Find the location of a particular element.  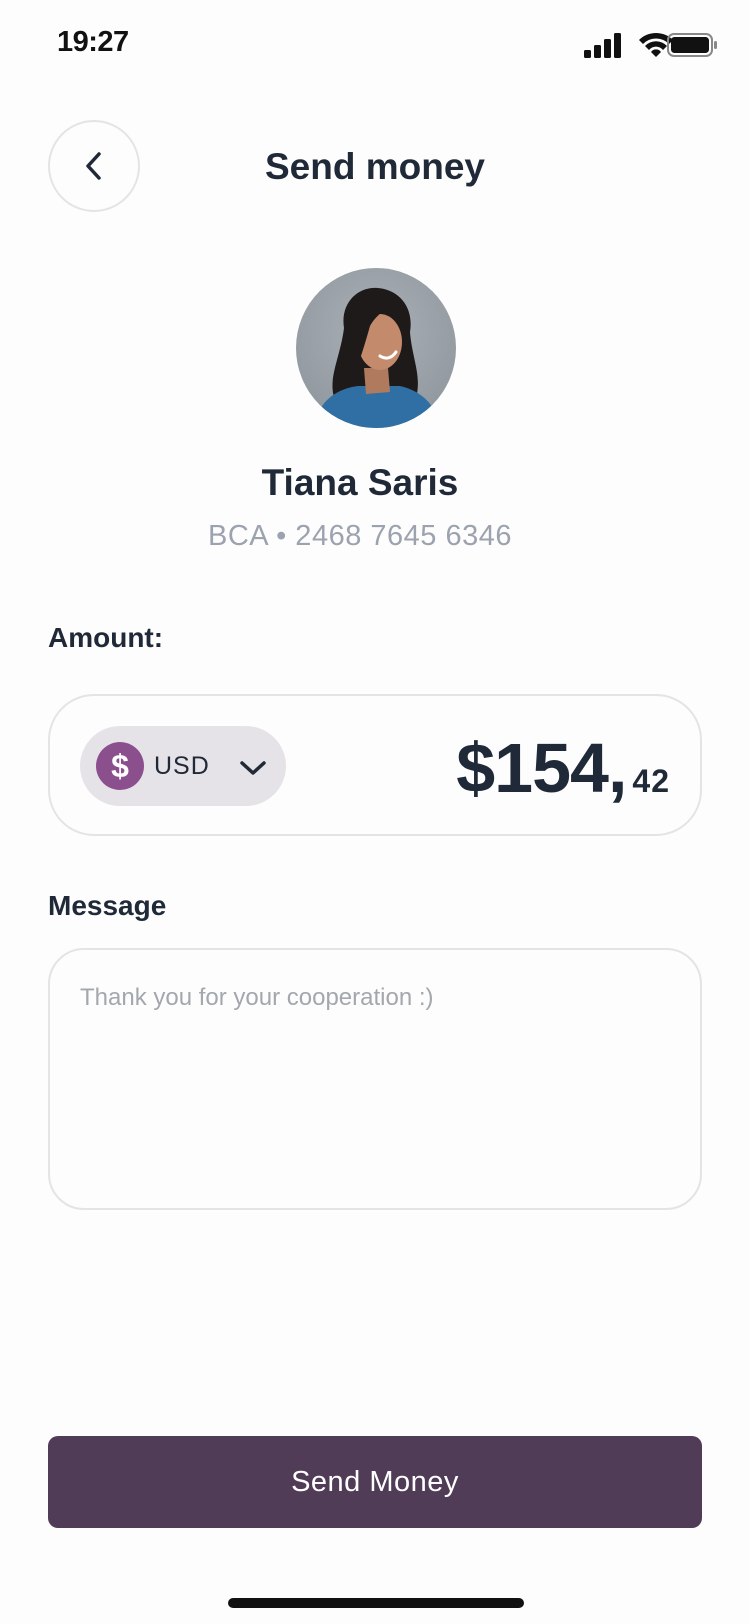

recipient-account: BCA • 2468 7645 6346 is located at coordinates (360, 536).